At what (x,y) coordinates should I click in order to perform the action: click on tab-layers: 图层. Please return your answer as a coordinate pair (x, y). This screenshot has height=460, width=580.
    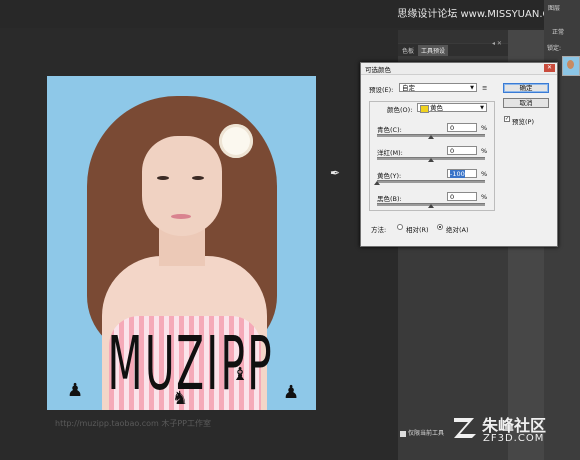
    Looking at the image, I should click on (554, 7).